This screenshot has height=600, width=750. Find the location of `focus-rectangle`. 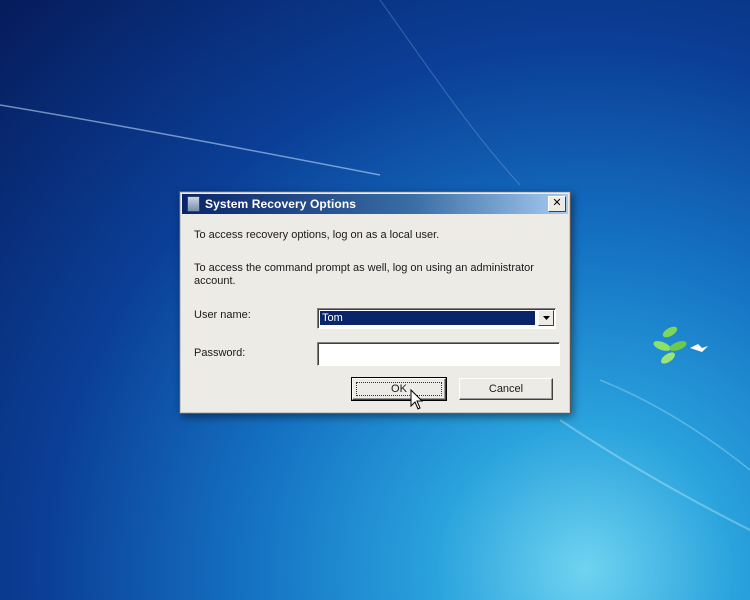

focus-rectangle is located at coordinates (399, 389).